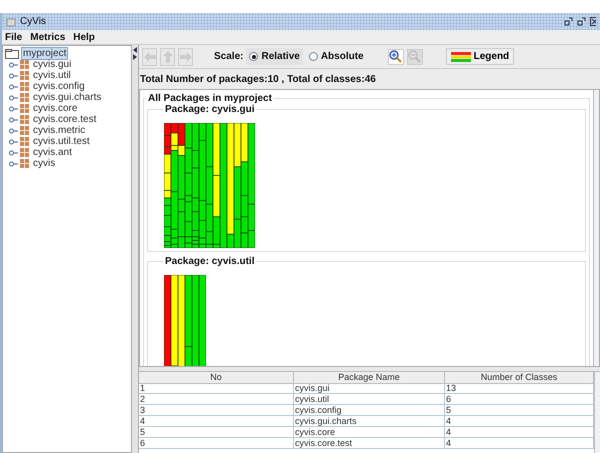  What do you see at coordinates (593, 21) in the screenshot?
I see `close-icon` at bounding box center [593, 21].